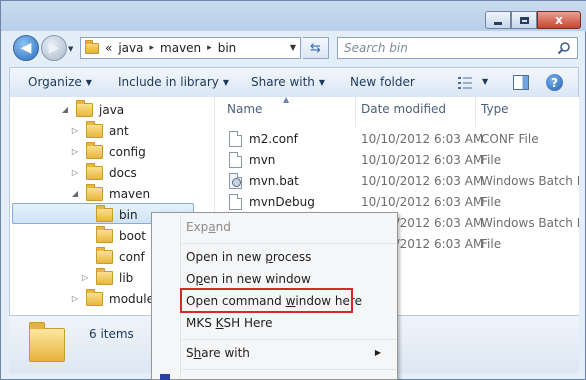  What do you see at coordinates (54, 48) in the screenshot?
I see `forward-button: ▶` at bounding box center [54, 48].